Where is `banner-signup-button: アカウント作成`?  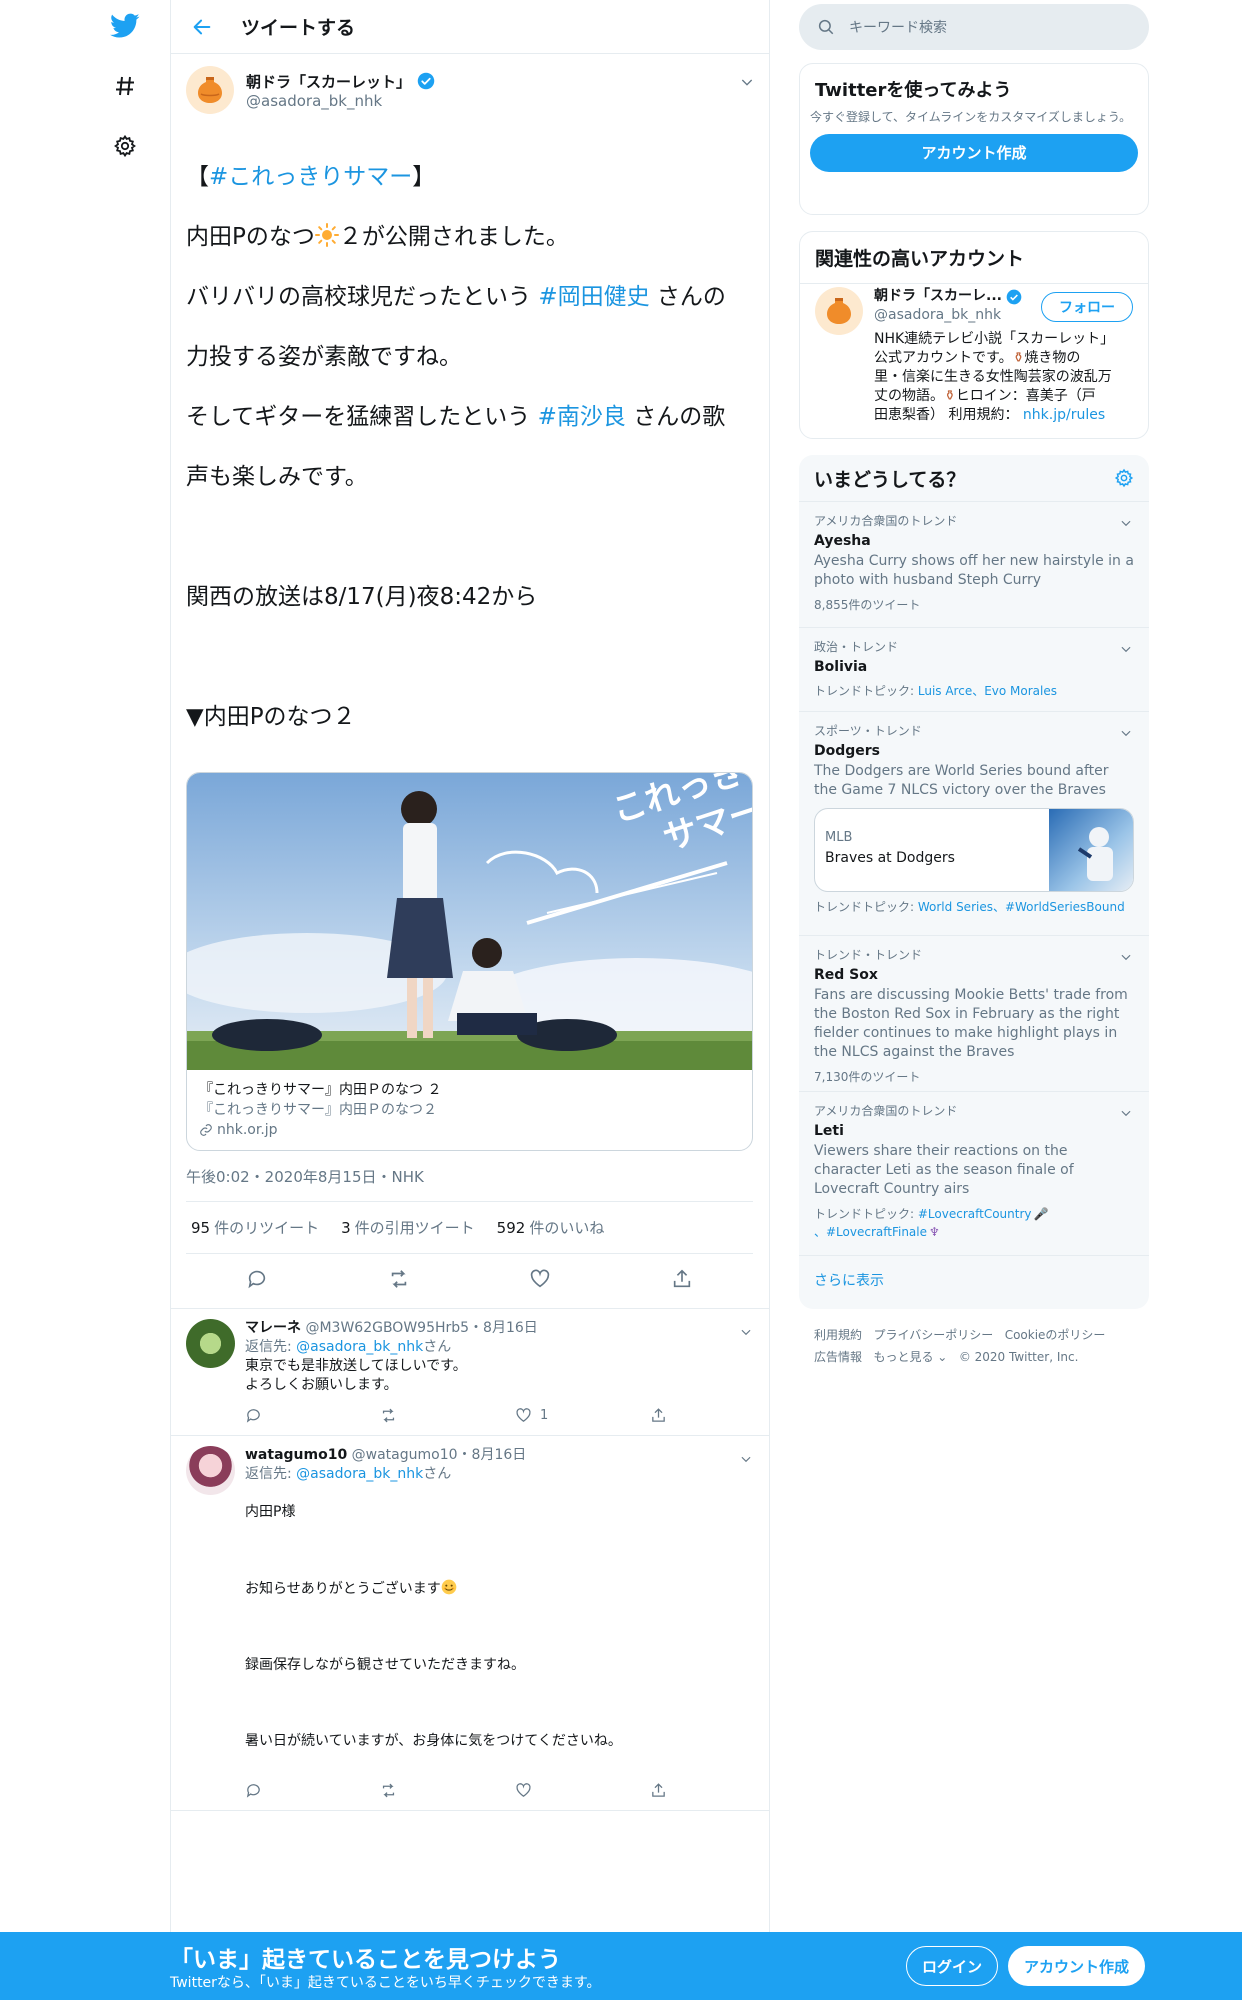 banner-signup-button: アカウント作成 is located at coordinates (1076, 1966).